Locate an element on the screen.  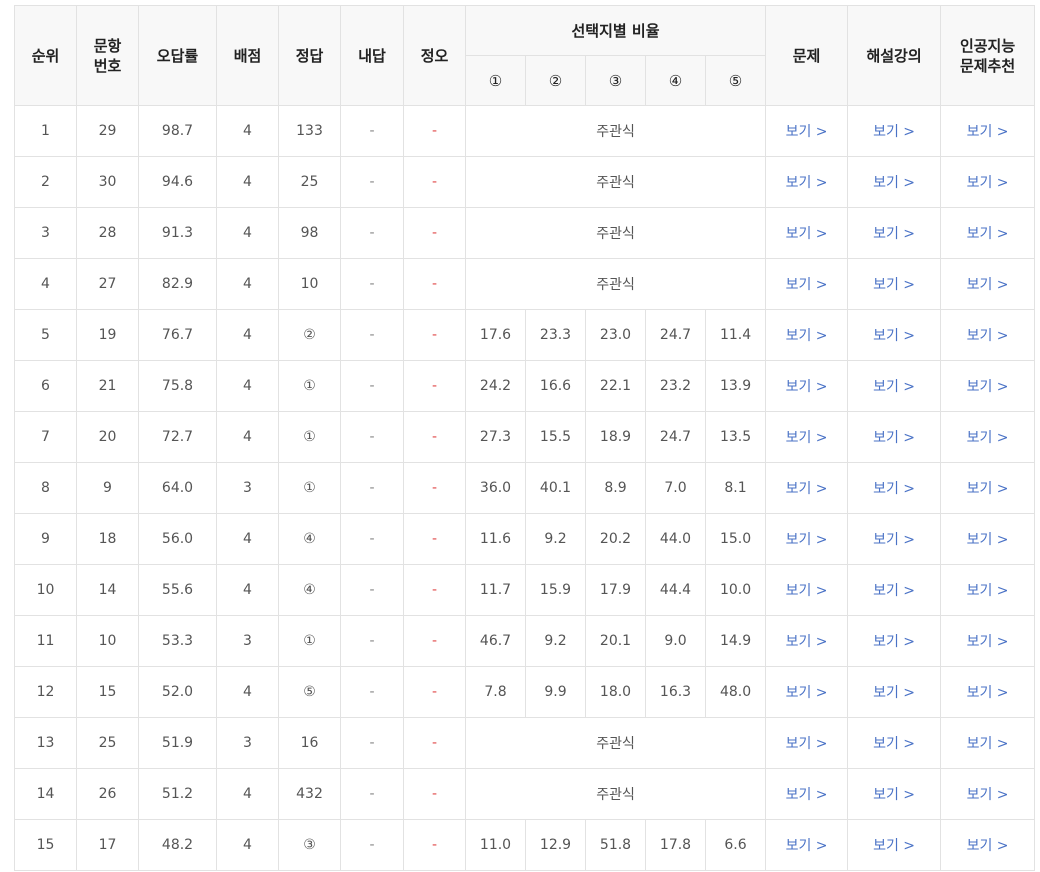
cell-answer: ① is located at coordinates (309, 437).